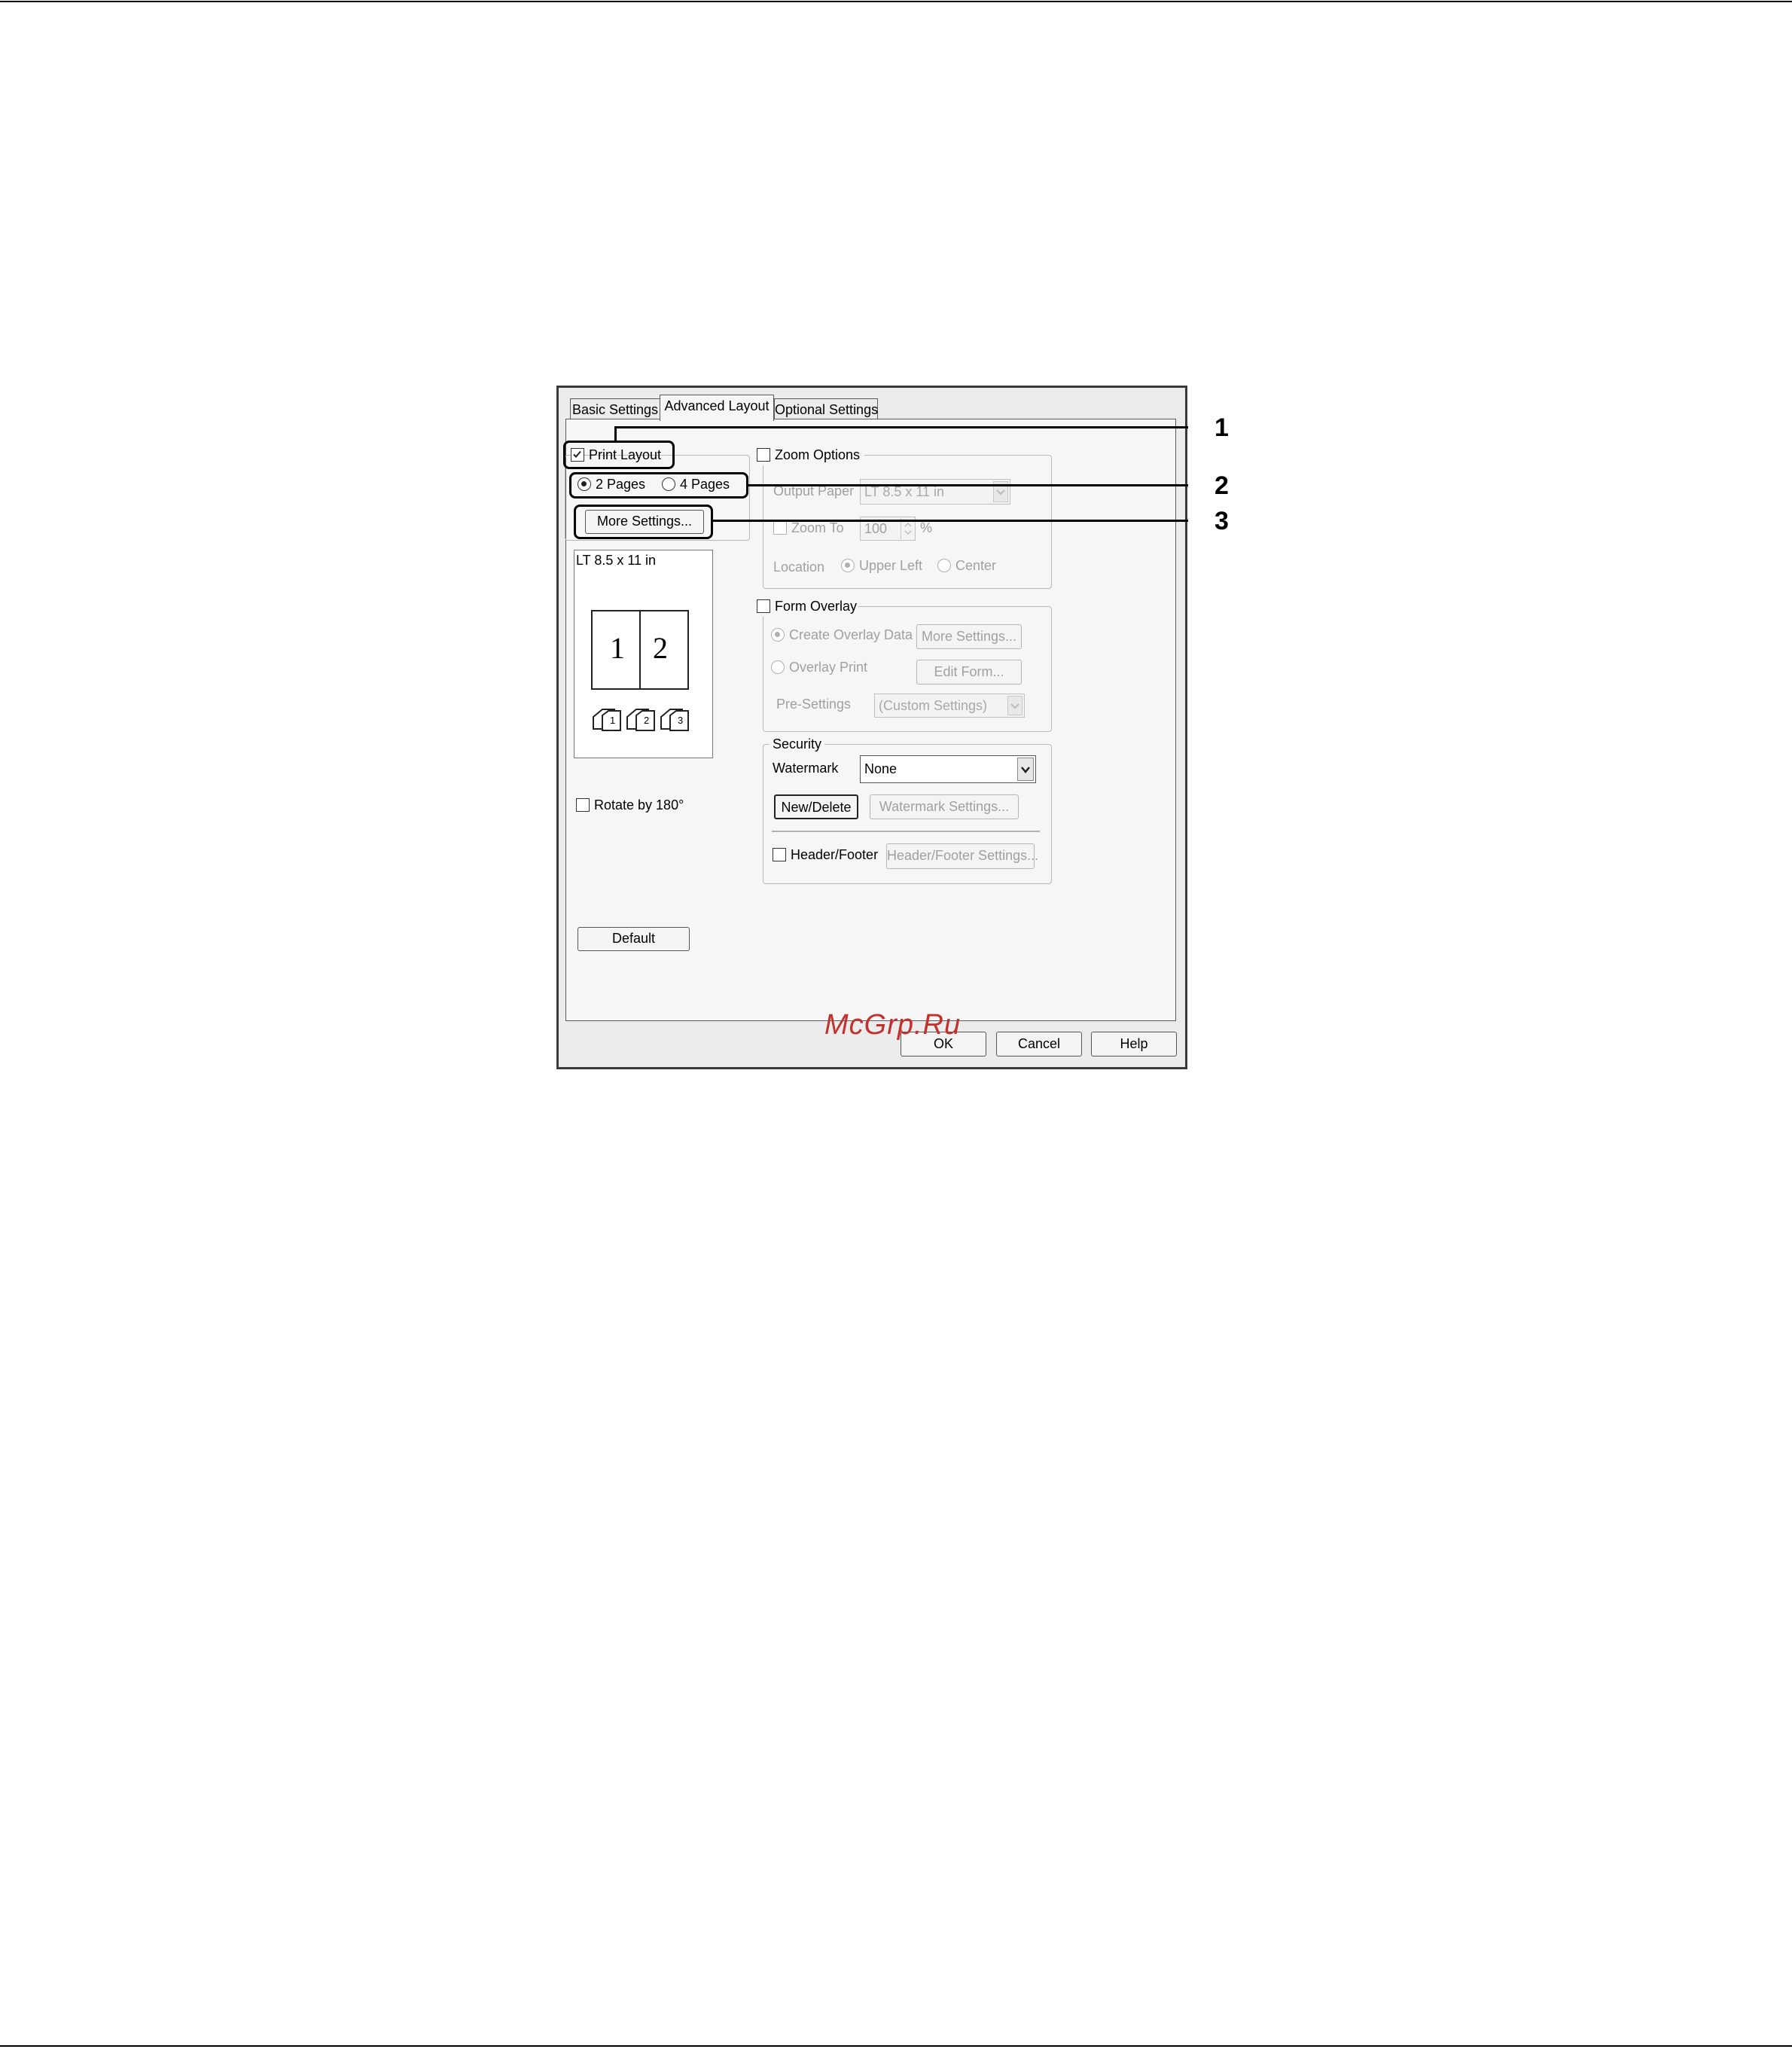  What do you see at coordinates (881, 768) in the screenshot?
I see `watermark-value: None` at bounding box center [881, 768].